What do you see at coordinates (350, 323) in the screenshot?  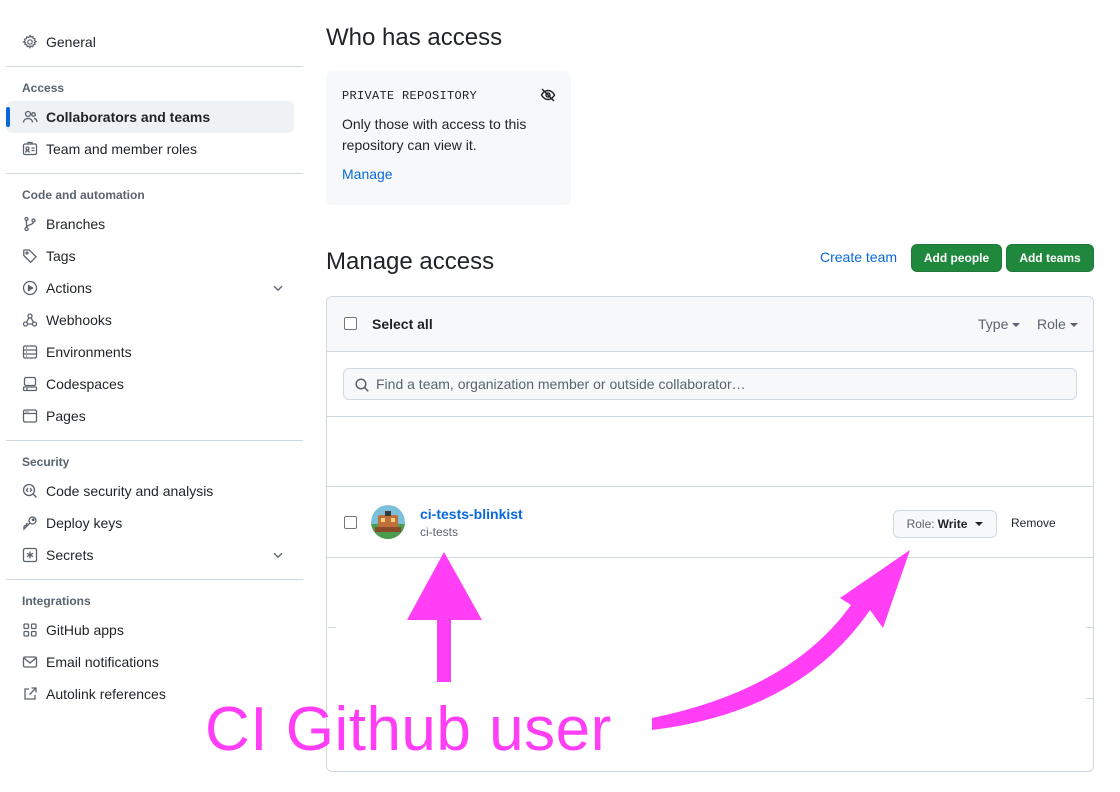 I see `select-all-checkbox` at bounding box center [350, 323].